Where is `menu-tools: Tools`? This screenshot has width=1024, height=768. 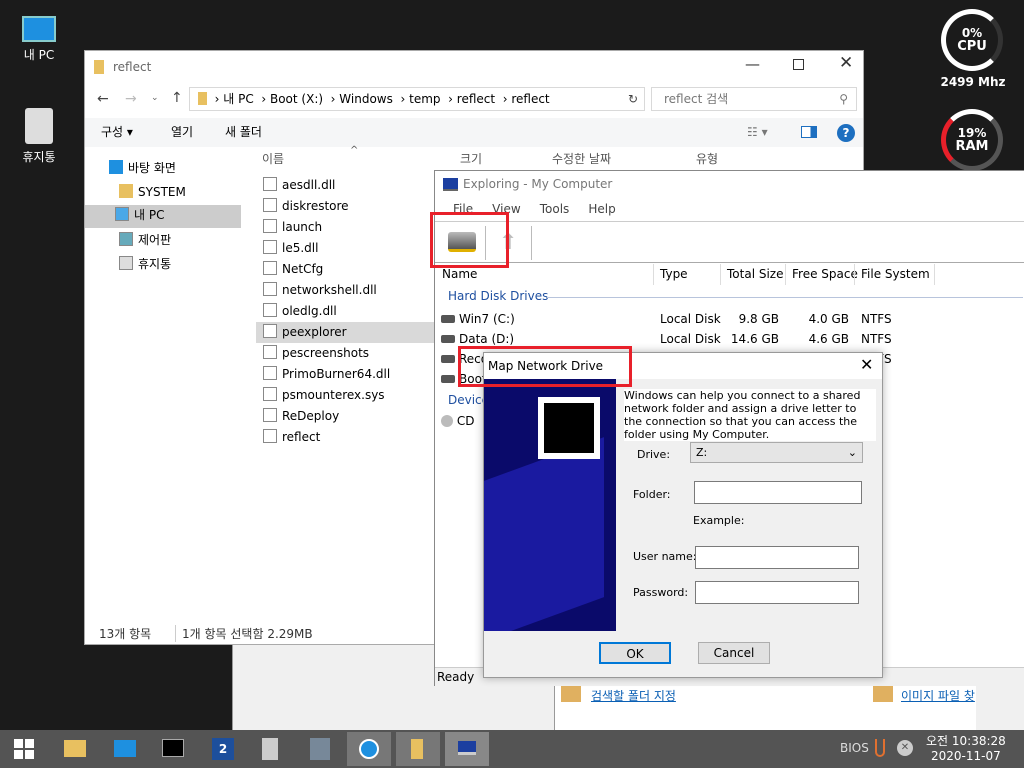 menu-tools: Tools is located at coordinates (555, 209).